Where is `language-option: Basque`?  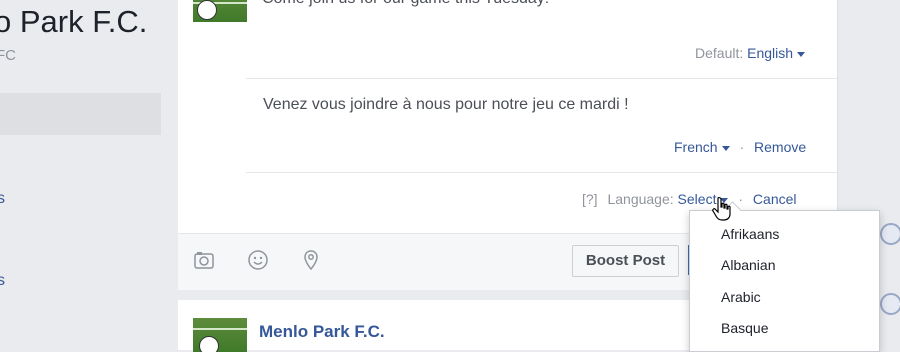
language-option: Basque is located at coordinates (744, 328).